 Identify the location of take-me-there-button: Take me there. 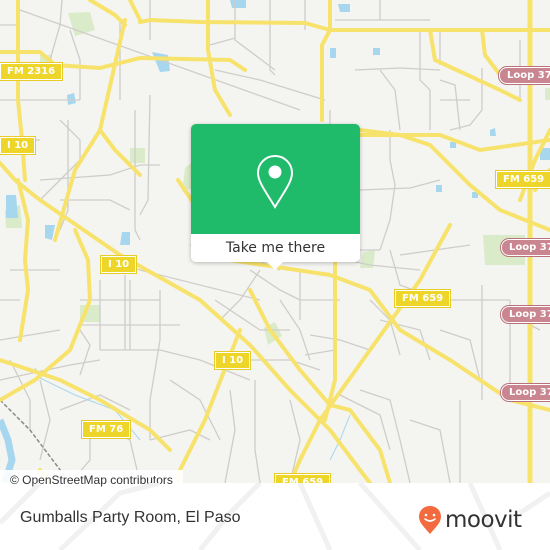
(275, 248).